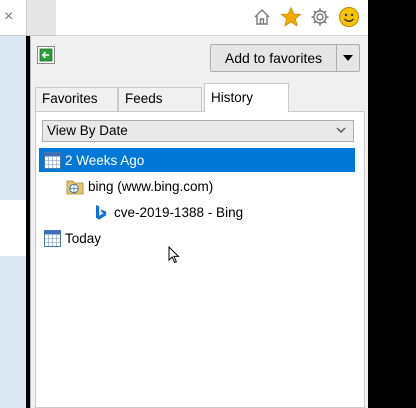  I want to click on view-by-dropdown: View By Date, so click(198, 131).